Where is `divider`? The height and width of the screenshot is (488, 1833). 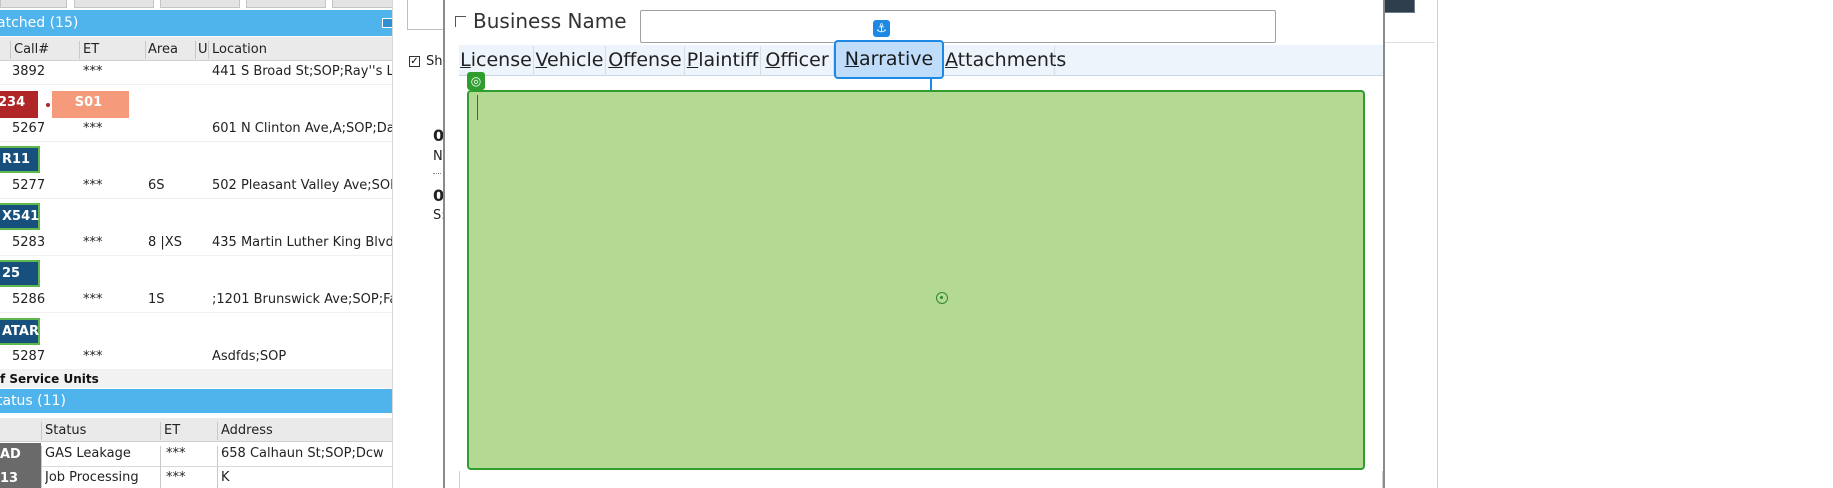 divider is located at coordinates (1410, 42).